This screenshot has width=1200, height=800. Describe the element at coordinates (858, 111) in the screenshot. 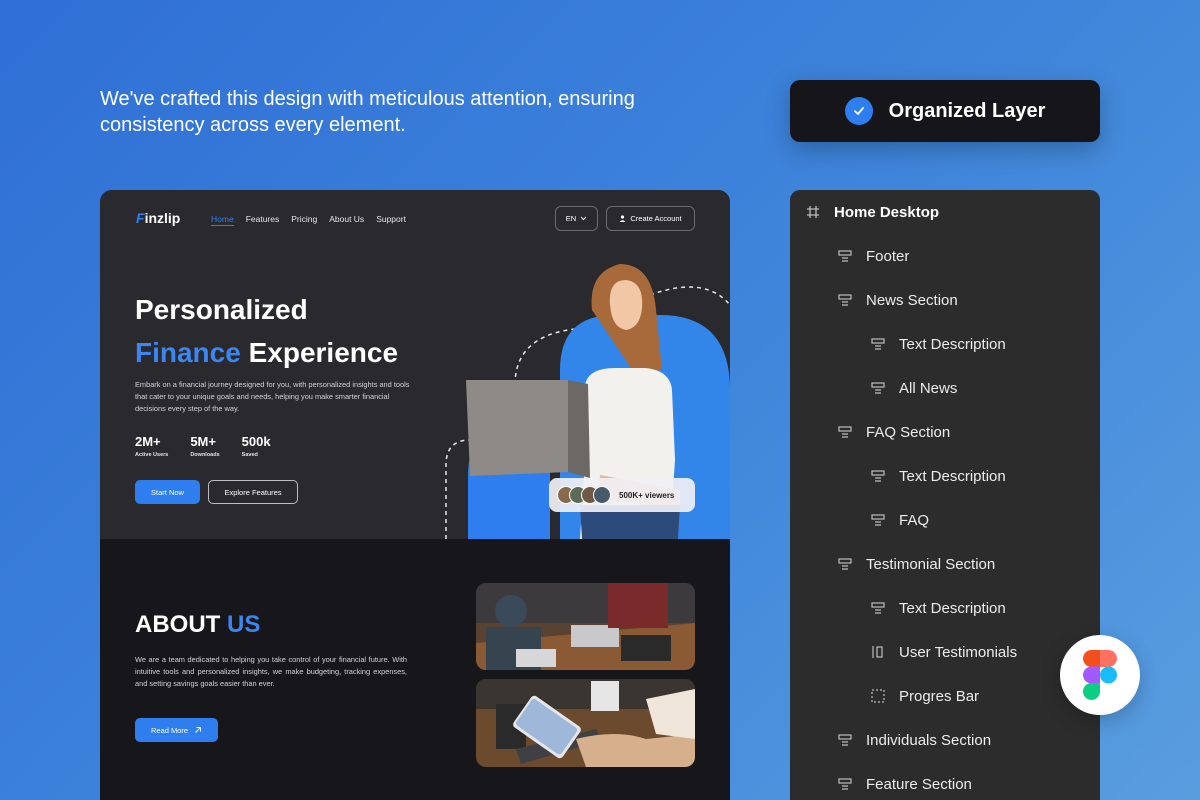

I see `check-icon` at that location.